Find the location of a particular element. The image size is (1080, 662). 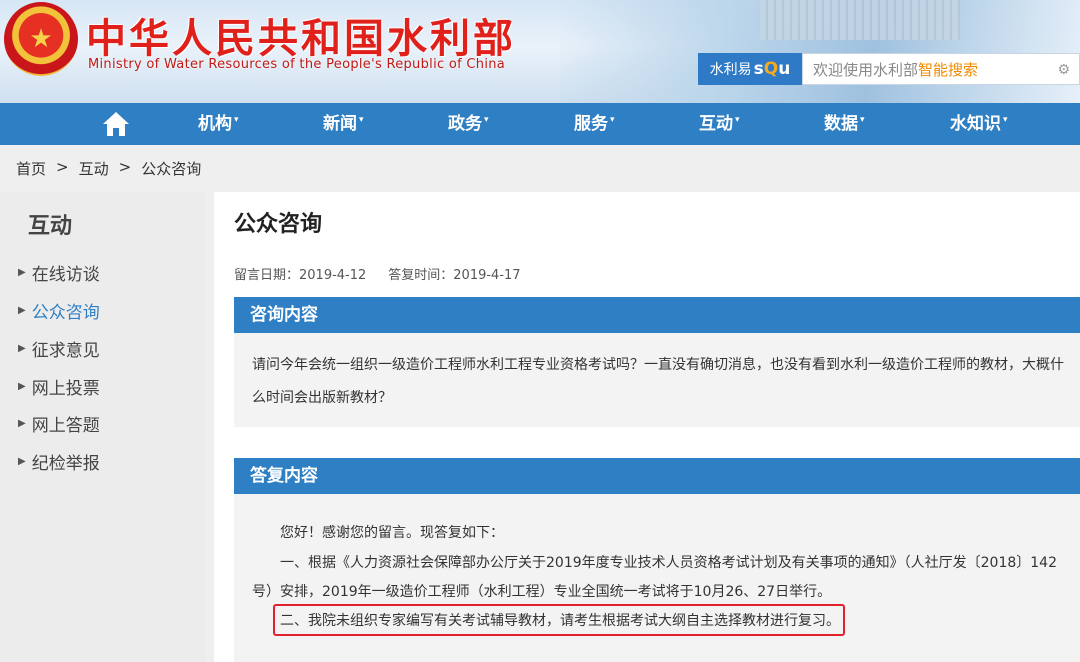

header-dam-image is located at coordinates (860, 20).